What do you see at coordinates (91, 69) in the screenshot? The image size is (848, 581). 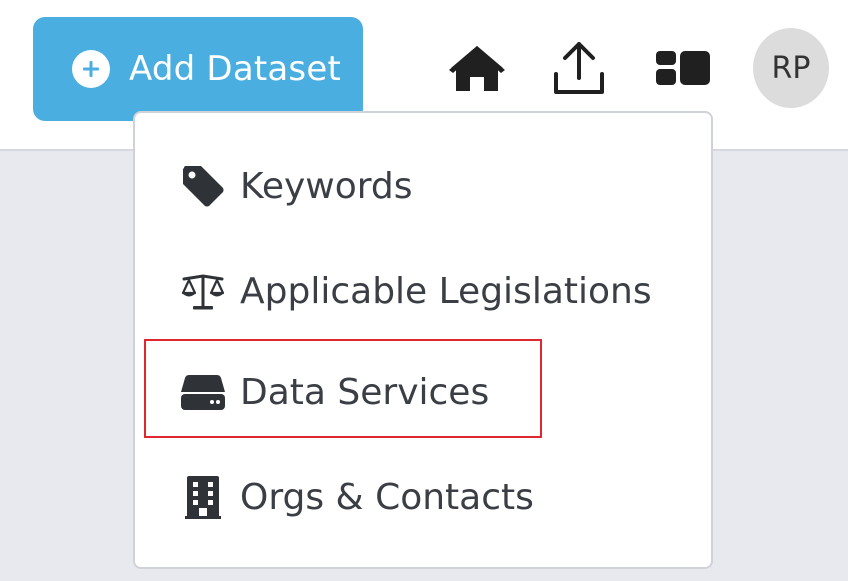 I see `plus-circle-icon` at bounding box center [91, 69].